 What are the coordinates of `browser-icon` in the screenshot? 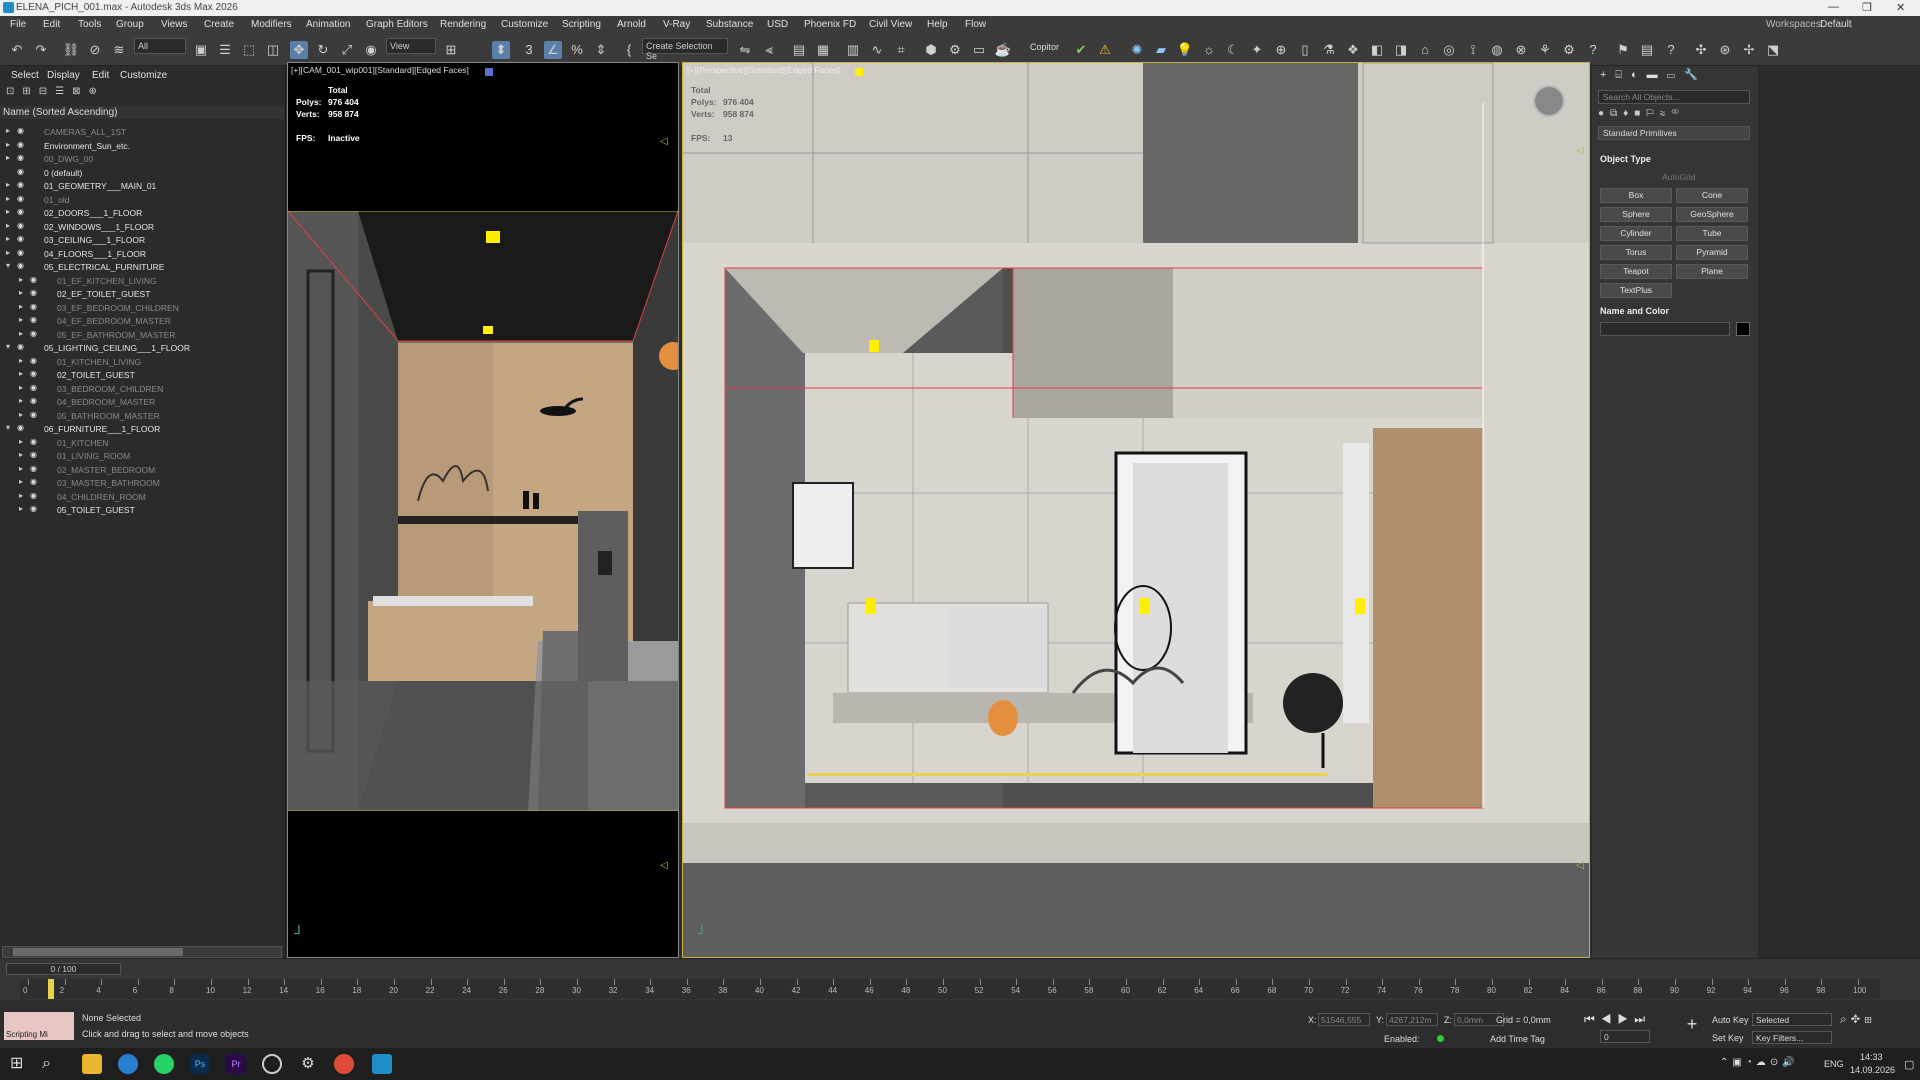 It's located at (128, 1064).